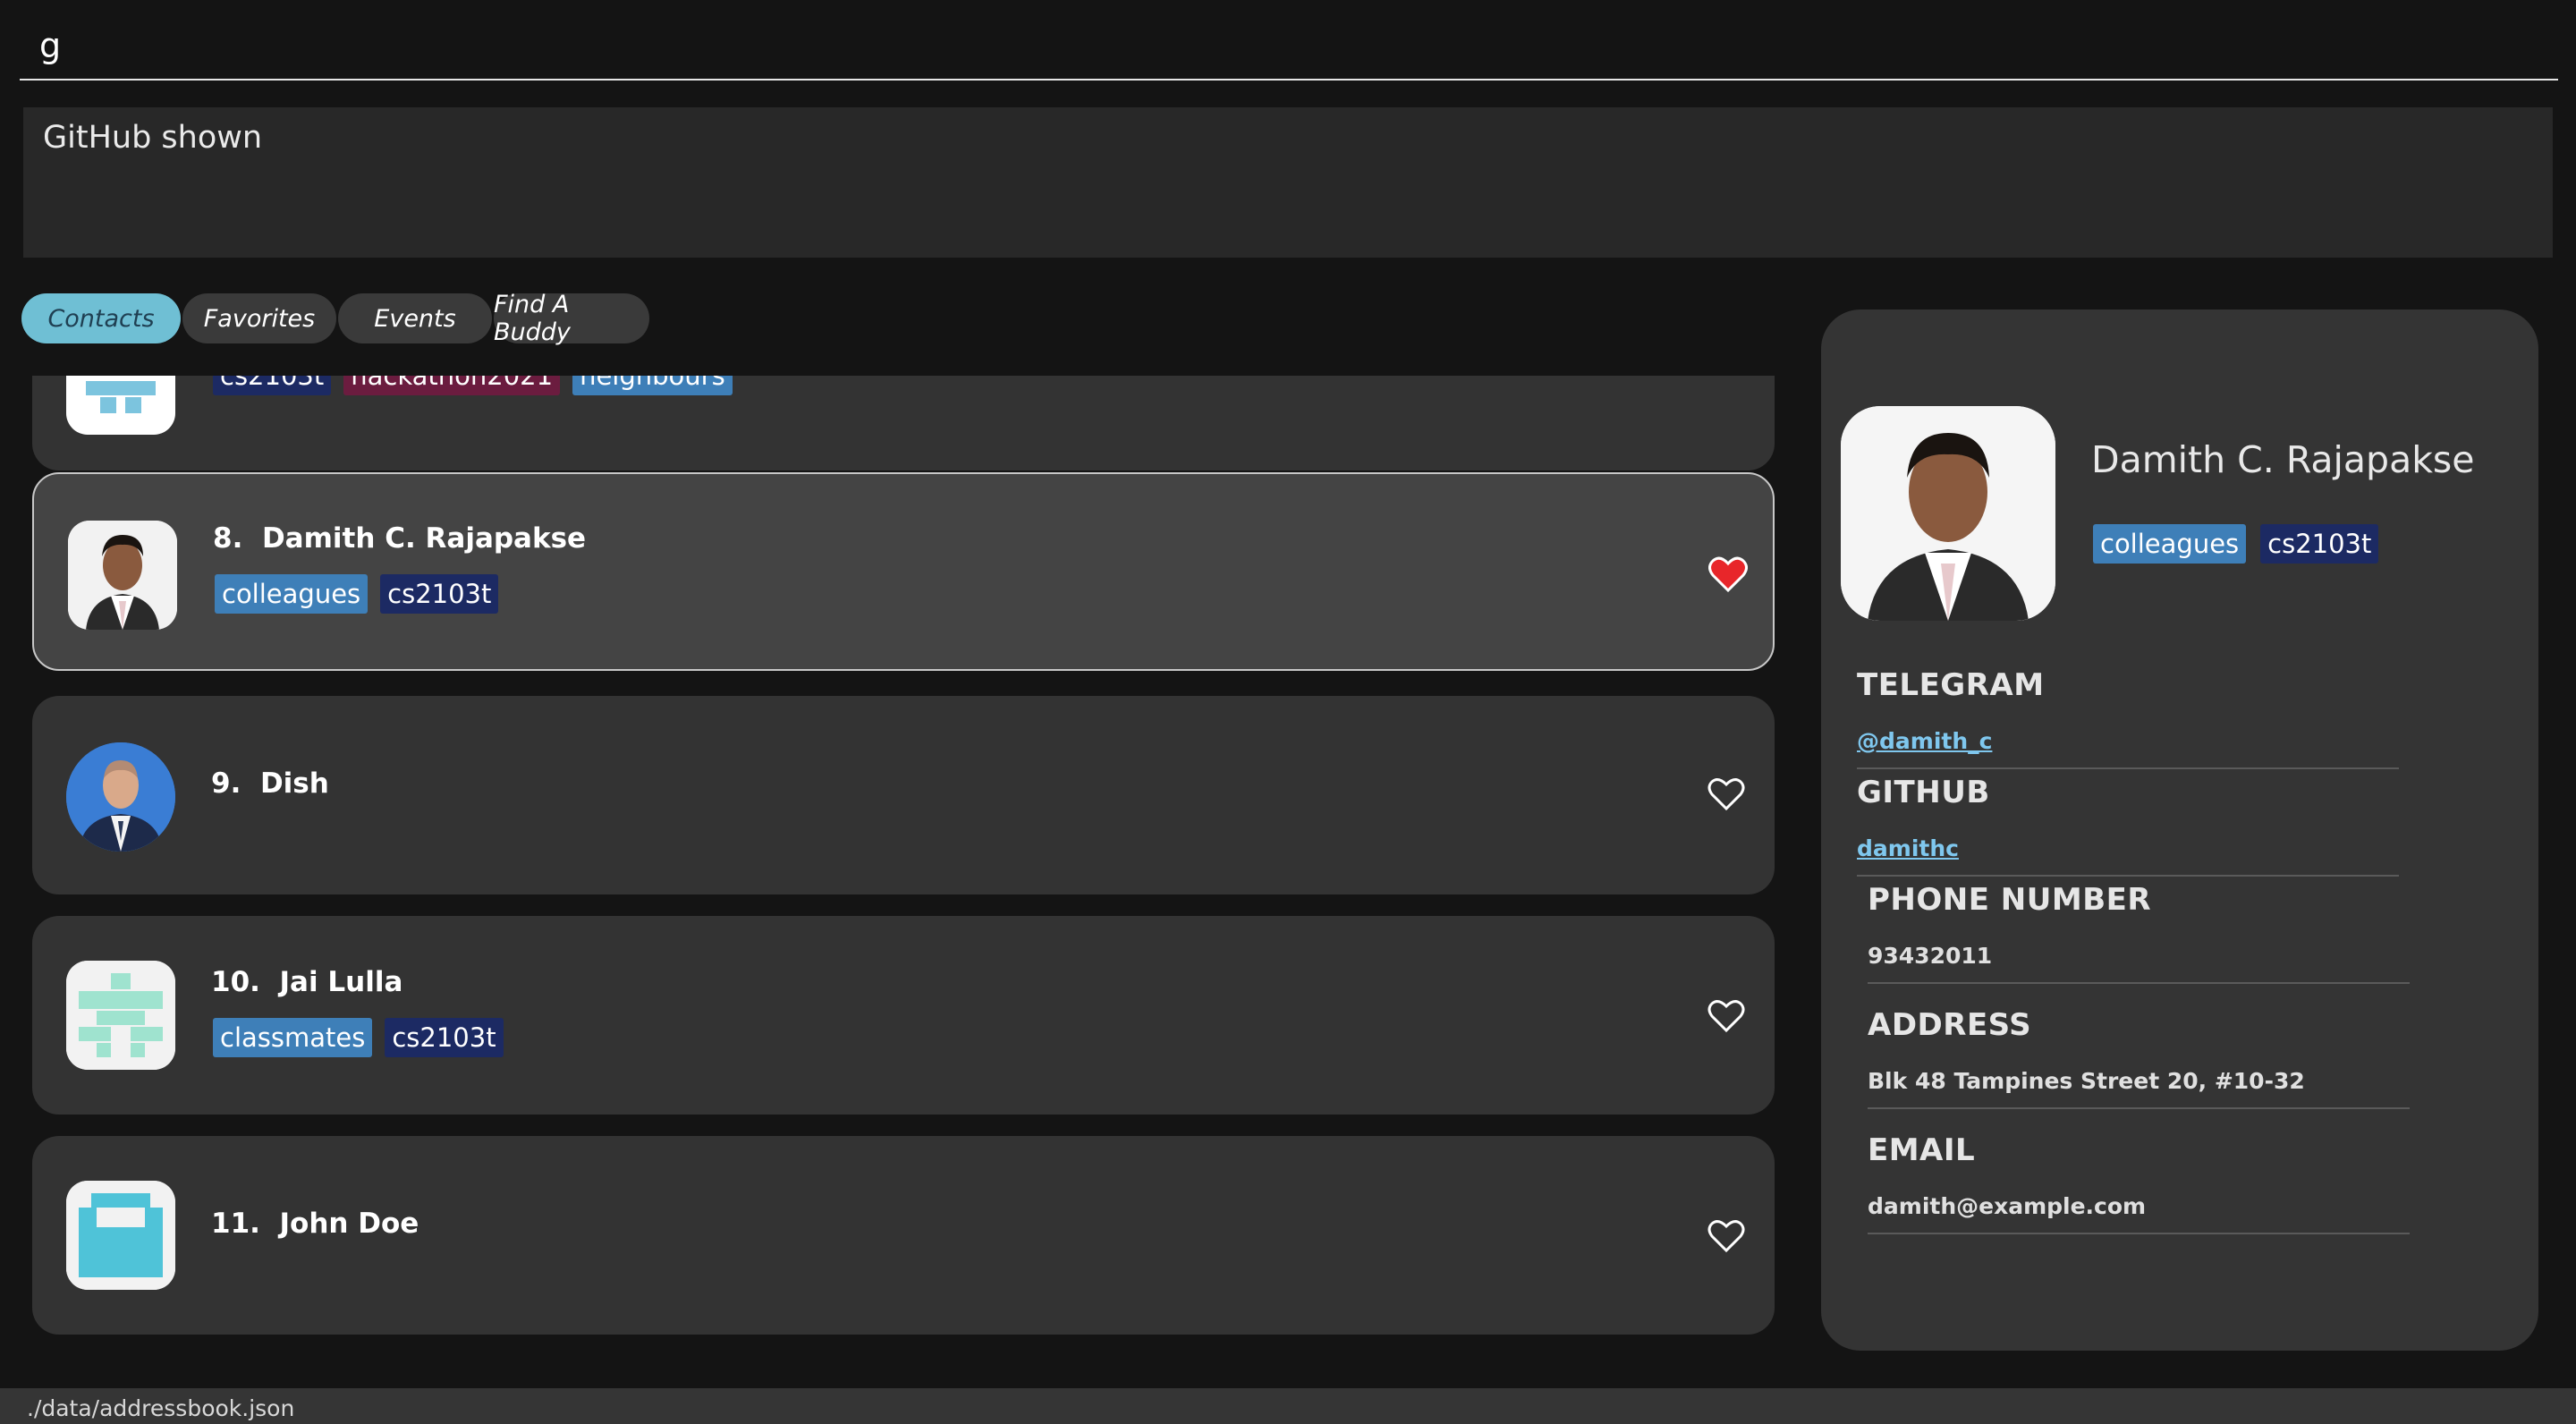 This screenshot has width=2576, height=1424. I want to click on contact-card-dish: 9. Dish, so click(903, 795).